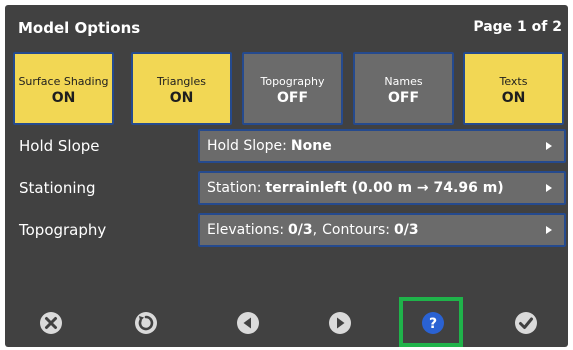 This screenshot has height=350, width=573. What do you see at coordinates (63, 81) in the screenshot?
I see `toggle-label: Surface Shading` at bounding box center [63, 81].